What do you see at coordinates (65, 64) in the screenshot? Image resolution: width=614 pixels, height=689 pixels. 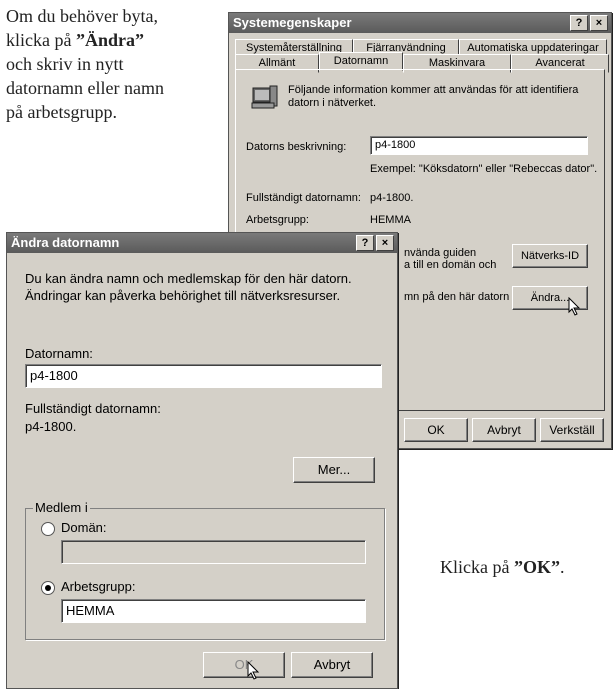 I see `instruction-line: och skriv in nytt` at bounding box center [65, 64].